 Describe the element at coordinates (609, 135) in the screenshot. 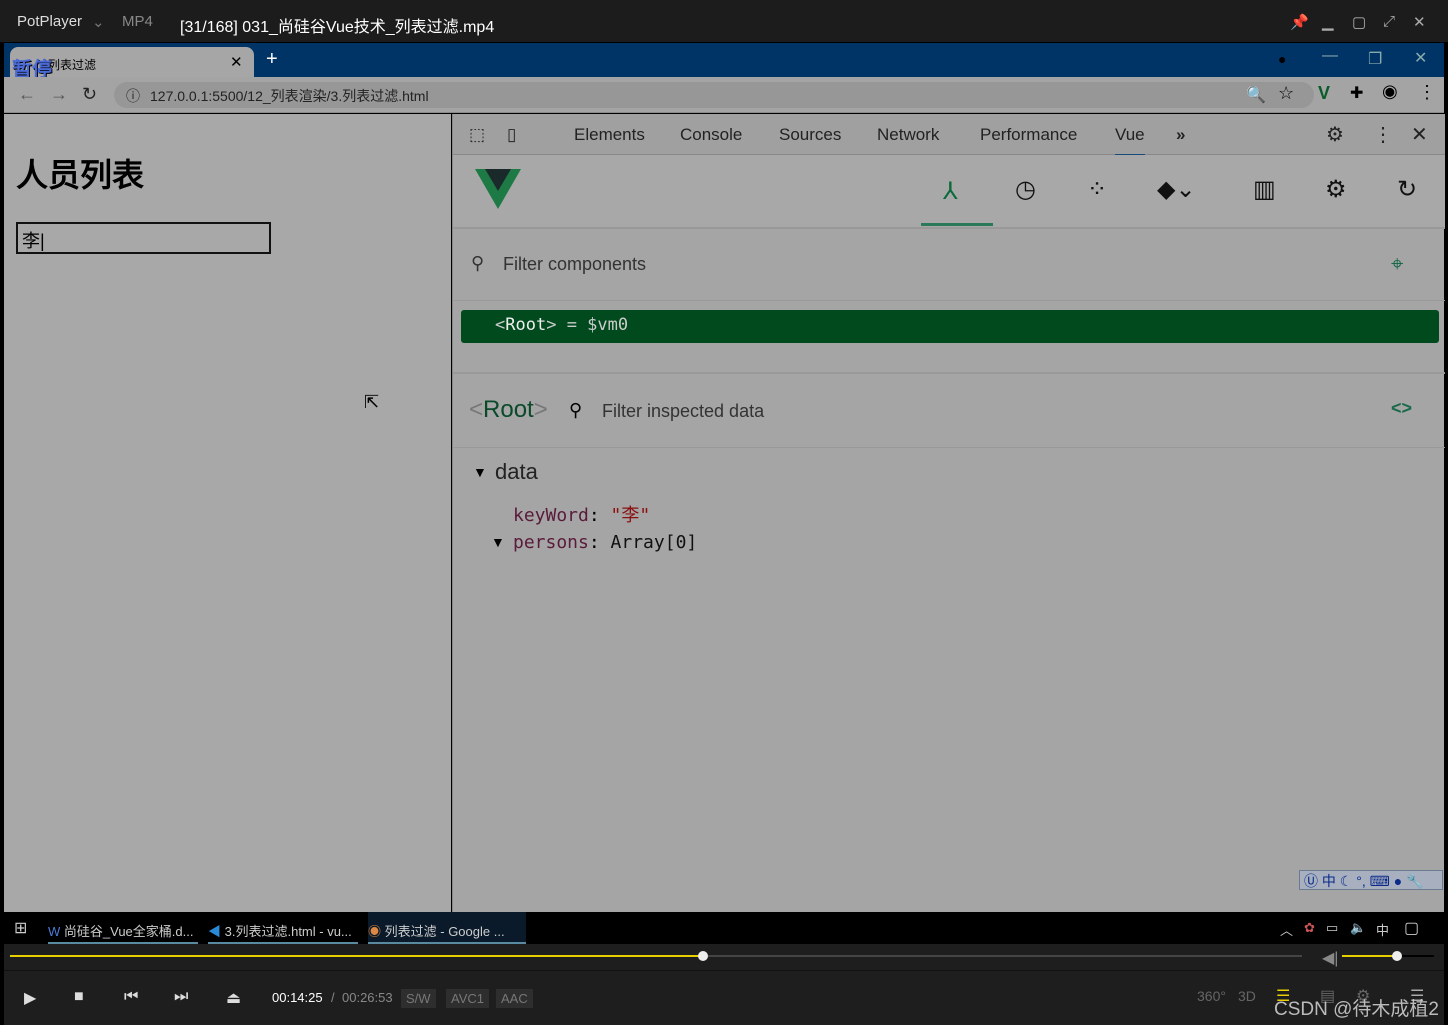

I see `tab-elements: Elements` at that location.